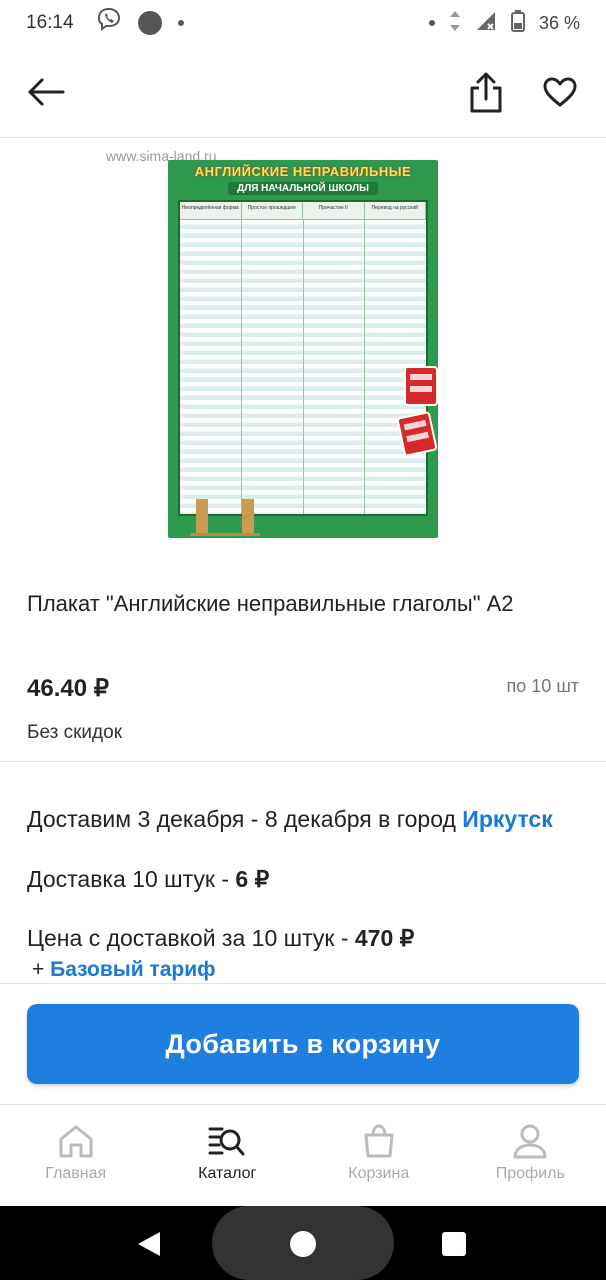 This screenshot has width=606, height=1280. What do you see at coordinates (455, 23) in the screenshot?
I see `data-arrows-icon` at bounding box center [455, 23].